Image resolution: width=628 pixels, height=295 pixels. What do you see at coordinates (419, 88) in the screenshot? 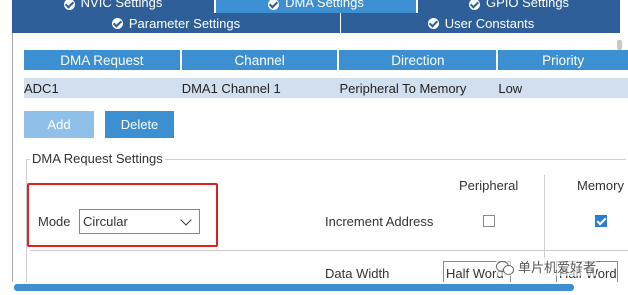
I see `cell-direction: Peripheral To Memory` at bounding box center [419, 88].